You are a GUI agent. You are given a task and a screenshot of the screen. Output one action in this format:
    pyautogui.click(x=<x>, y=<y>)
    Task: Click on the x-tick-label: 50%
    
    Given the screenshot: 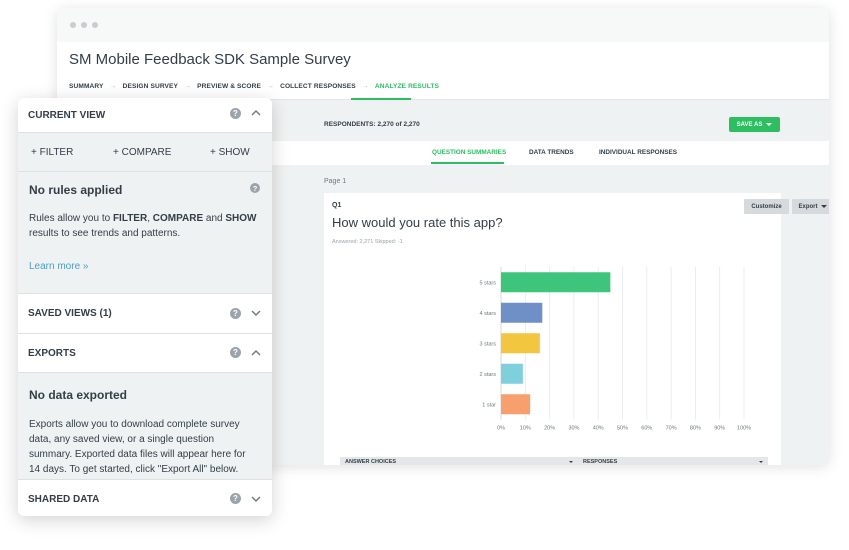 What is the action you would take?
    pyautogui.click(x=622, y=429)
    